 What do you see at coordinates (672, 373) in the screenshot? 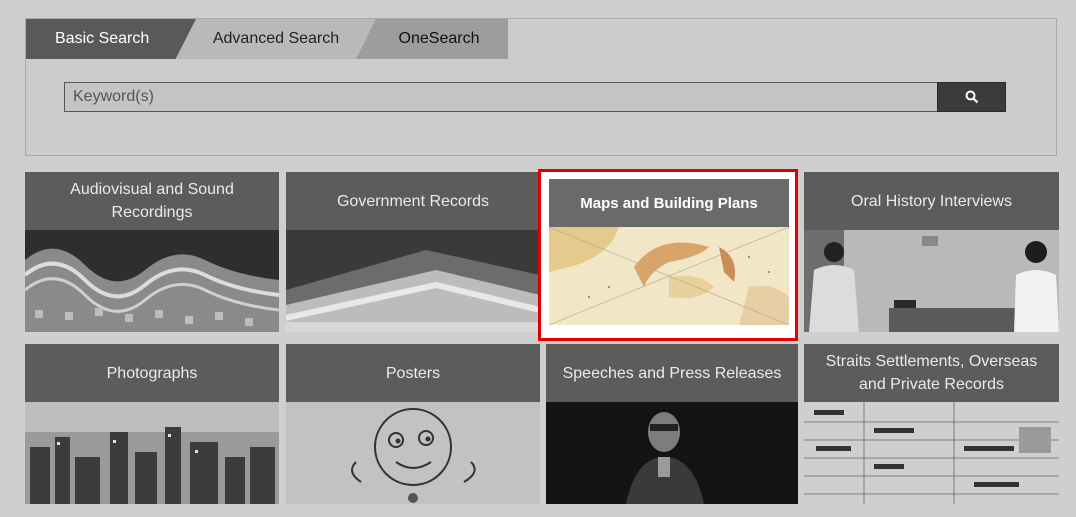
I see `category-label: Speeches and Press Releases` at bounding box center [672, 373].